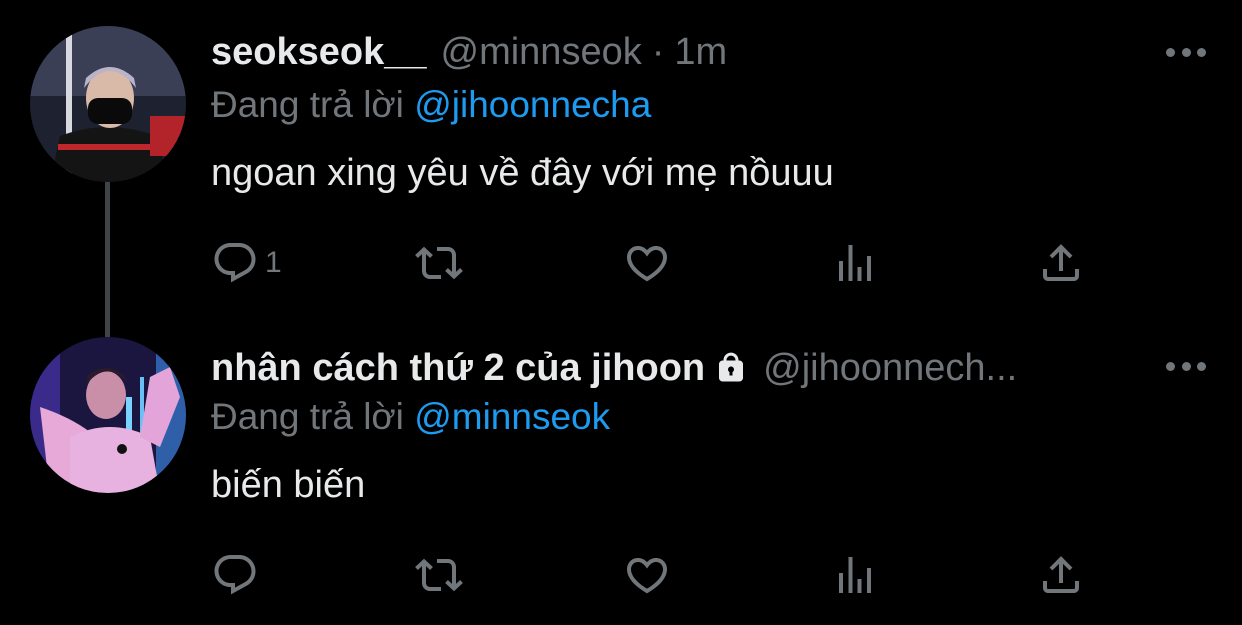 The height and width of the screenshot is (625, 1242). What do you see at coordinates (410, 417) in the screenshot?
I see `replying-to: Đang trả lời @minnseok` at bounding box center [410, 417].